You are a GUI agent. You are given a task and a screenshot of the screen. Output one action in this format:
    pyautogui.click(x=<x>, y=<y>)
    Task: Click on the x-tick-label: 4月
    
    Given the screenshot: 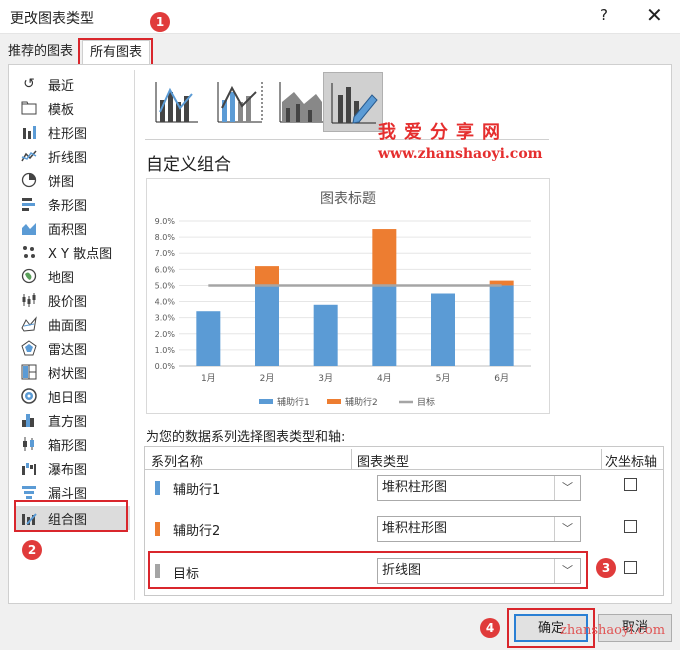 What is the action you would take?
    pyautogui.click(x=384, y=378)
    